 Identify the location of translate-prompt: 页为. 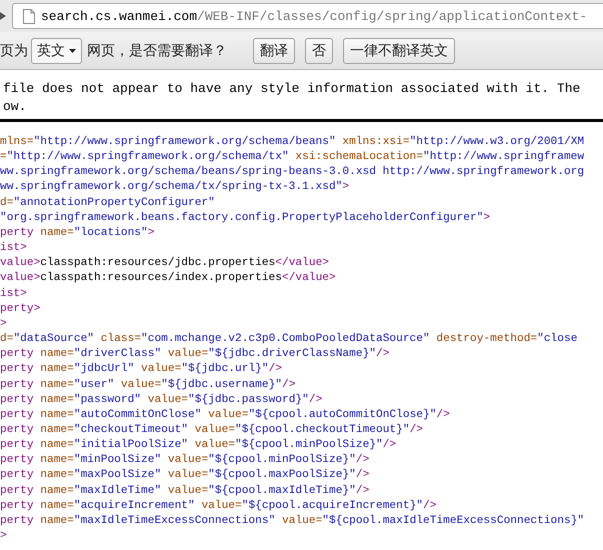
(14, 50).